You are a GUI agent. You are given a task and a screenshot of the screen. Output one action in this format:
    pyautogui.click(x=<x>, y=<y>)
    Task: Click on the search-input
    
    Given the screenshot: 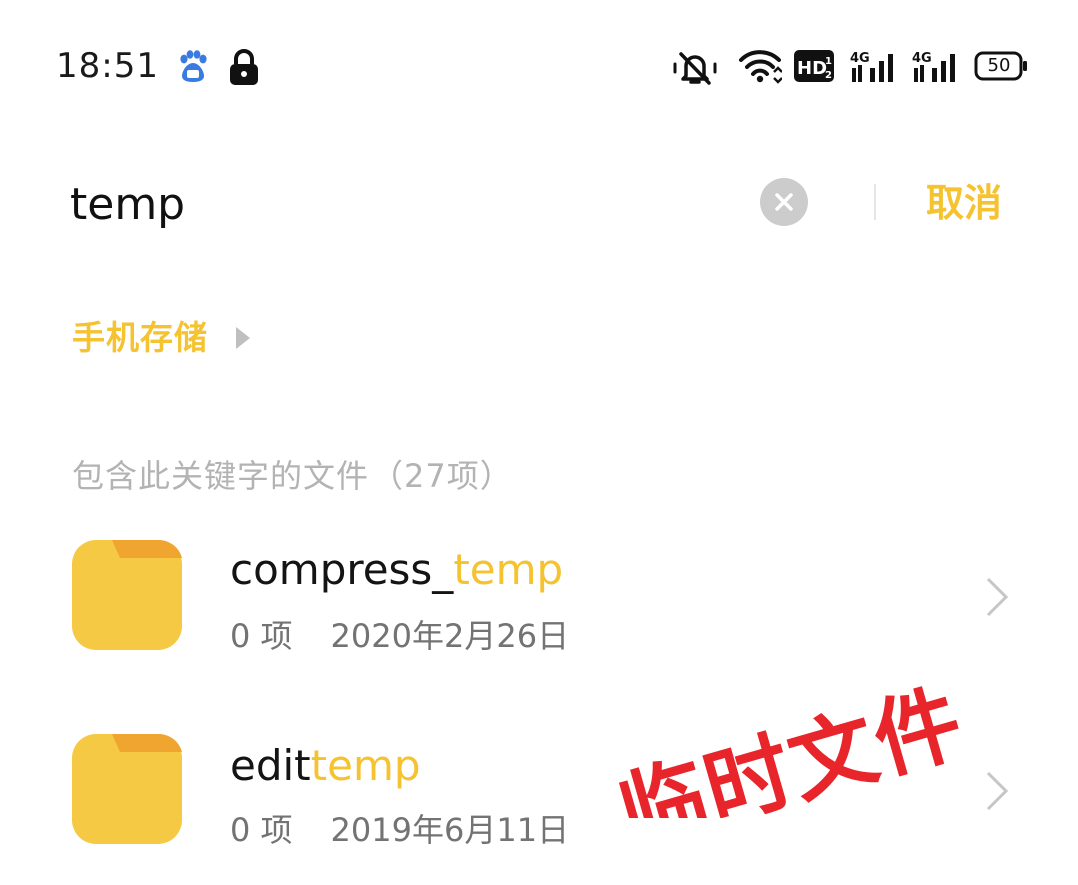 What is the action you would take?
    pyautogui.click(x=400, y=204)
    